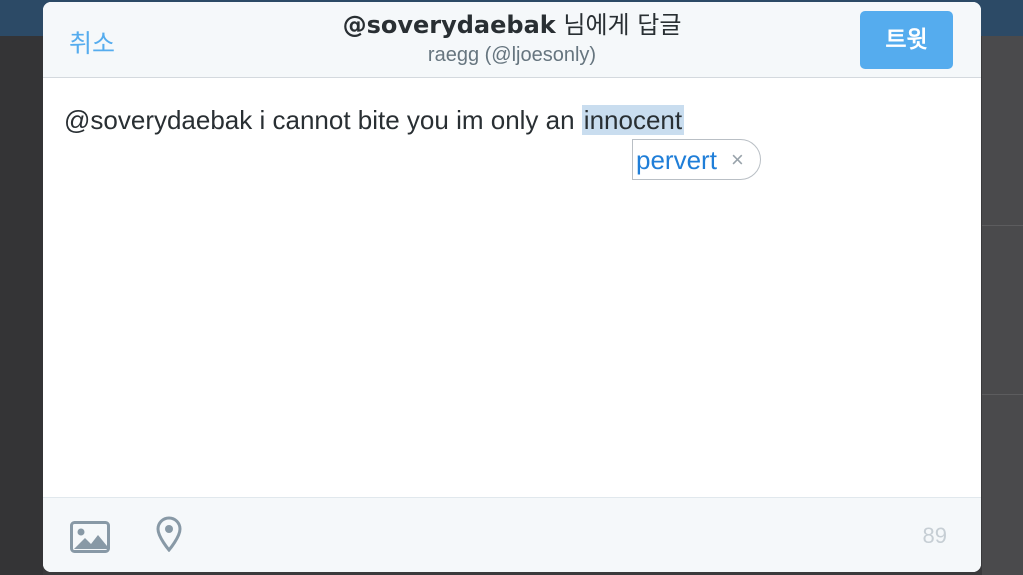 The height and width of the screenshot is (575, 1023). Describe the element at coordinates (618, 25) in the screenshot. I see `reply-title-suffix: 님에게 답글` at that location.